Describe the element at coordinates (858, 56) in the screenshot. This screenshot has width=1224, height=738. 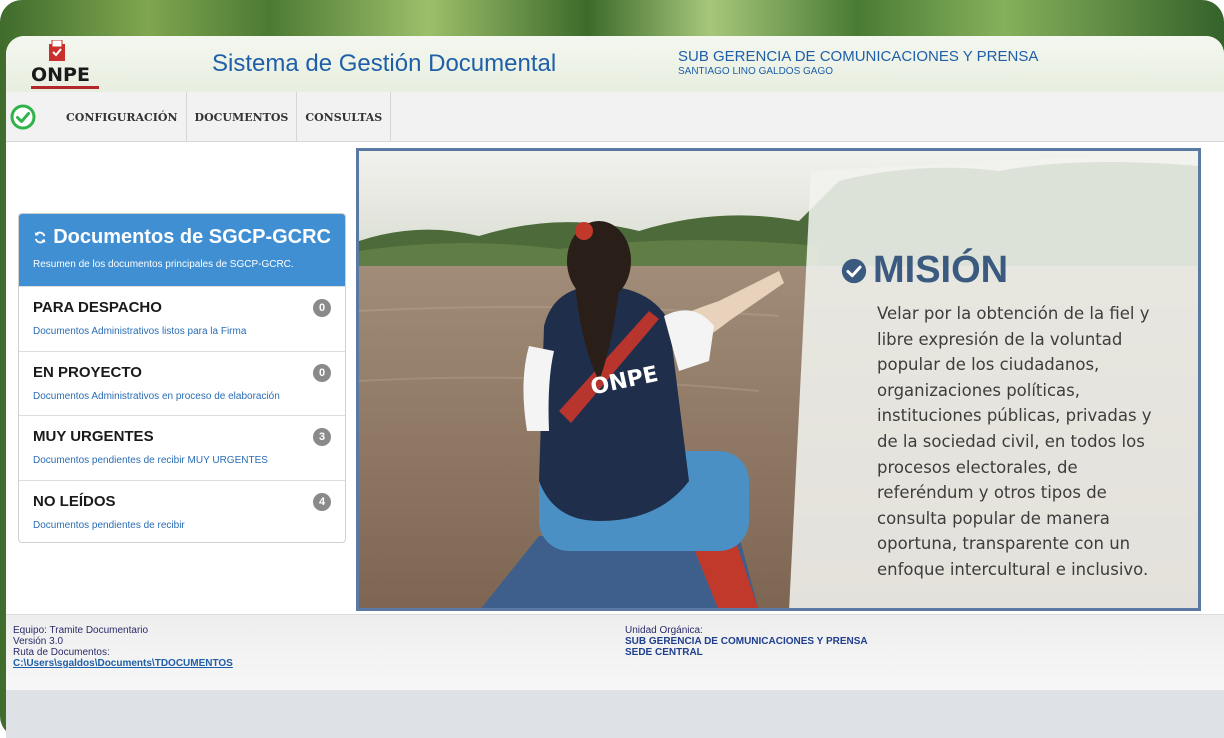
I see `unit-name: SUB GERENCIA DE COMUNICACIONES Y PRENSA` at that location.